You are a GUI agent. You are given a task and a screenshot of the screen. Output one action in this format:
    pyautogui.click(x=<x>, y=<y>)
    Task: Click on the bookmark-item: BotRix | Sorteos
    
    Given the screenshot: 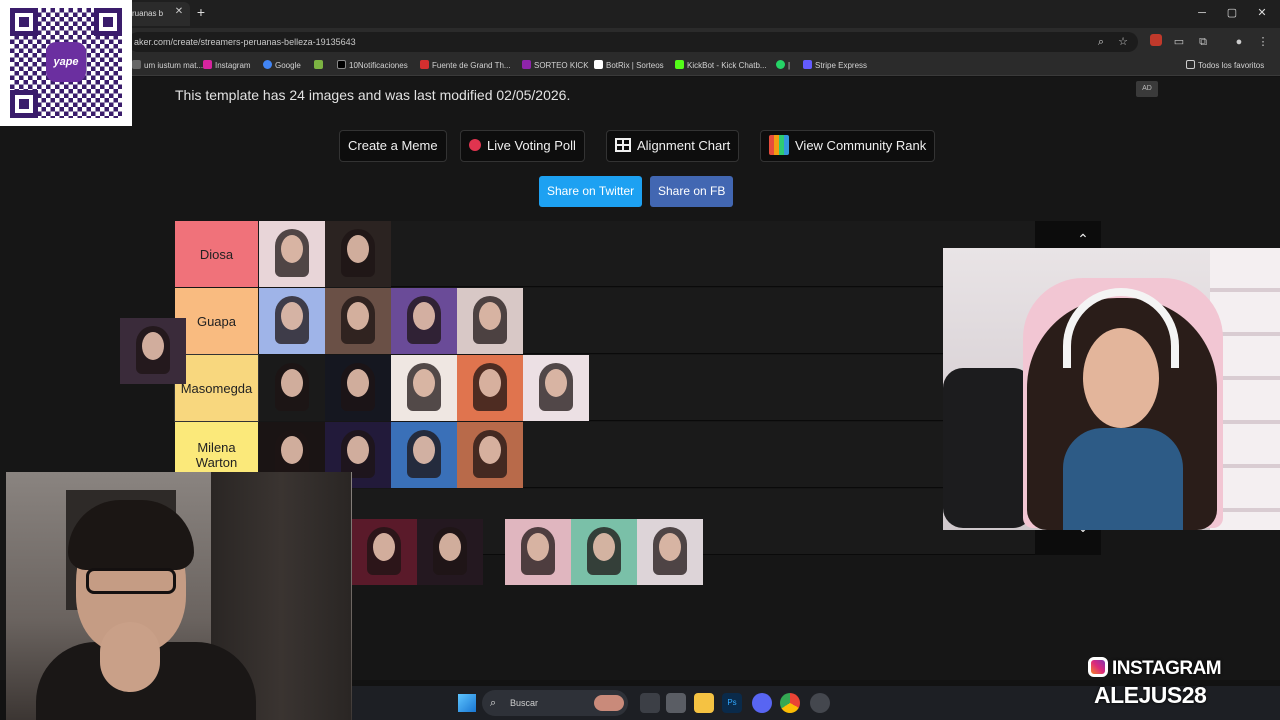 What is the action you would take?
    pyautogui.click(x=629, y=66)
    